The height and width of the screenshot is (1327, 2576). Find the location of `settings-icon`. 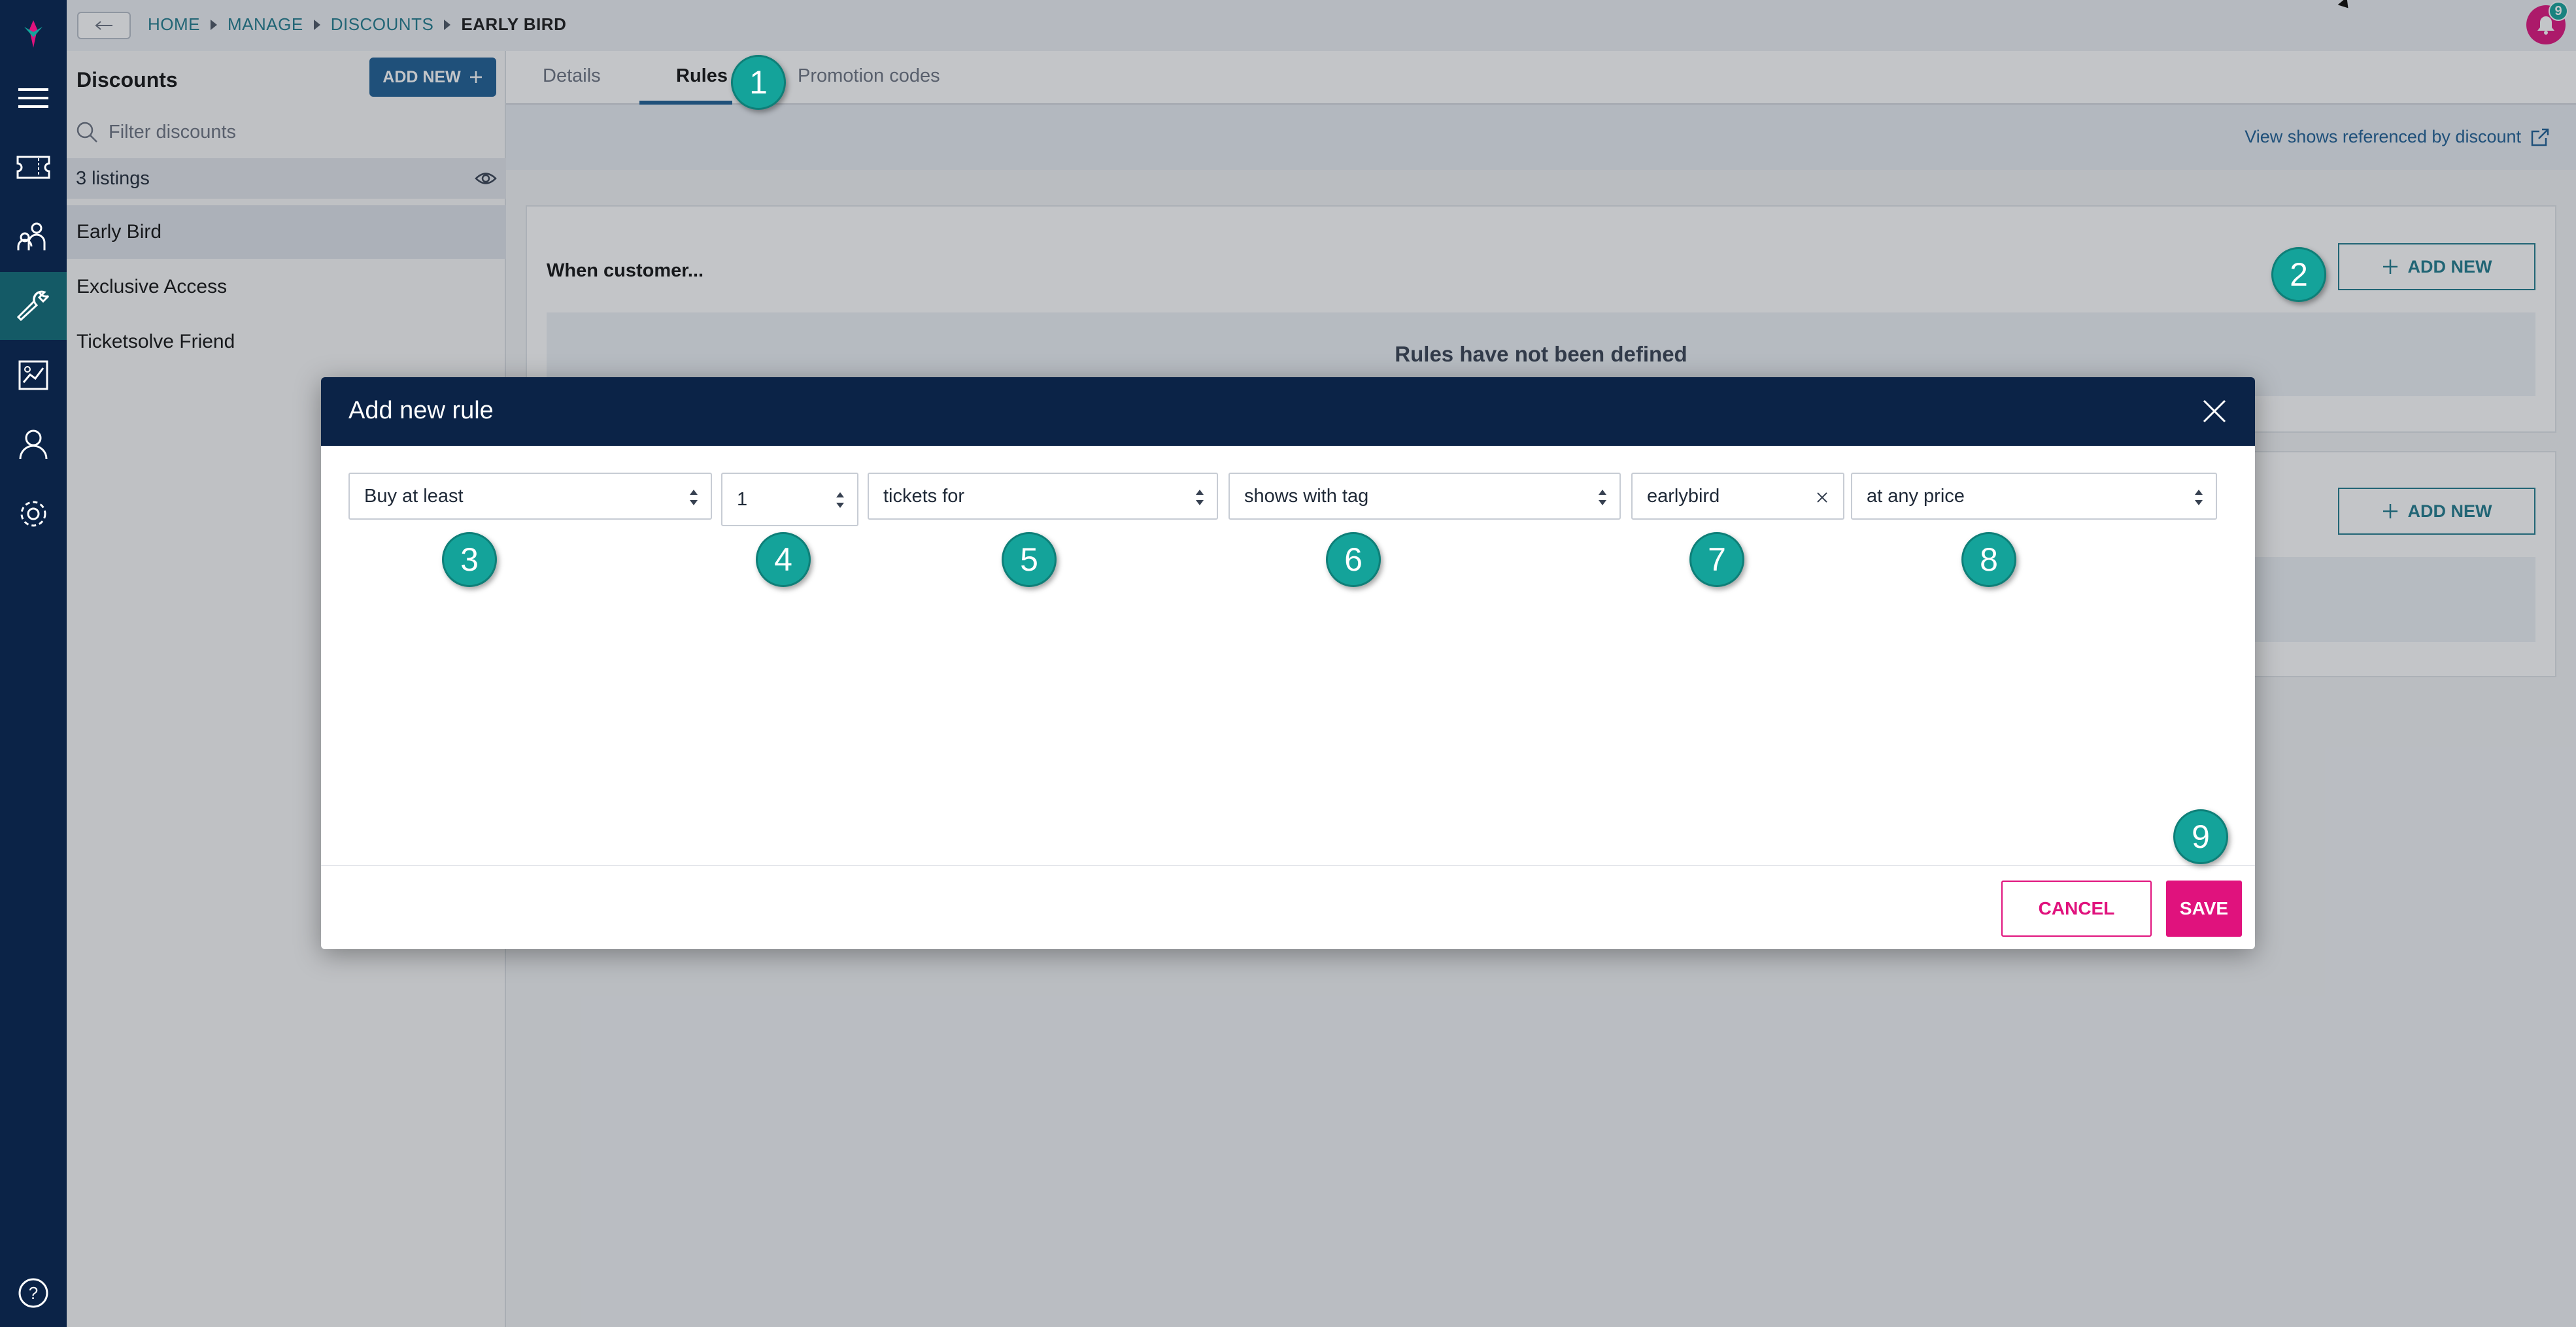

settings-icon is located at coordinates (33, 514).